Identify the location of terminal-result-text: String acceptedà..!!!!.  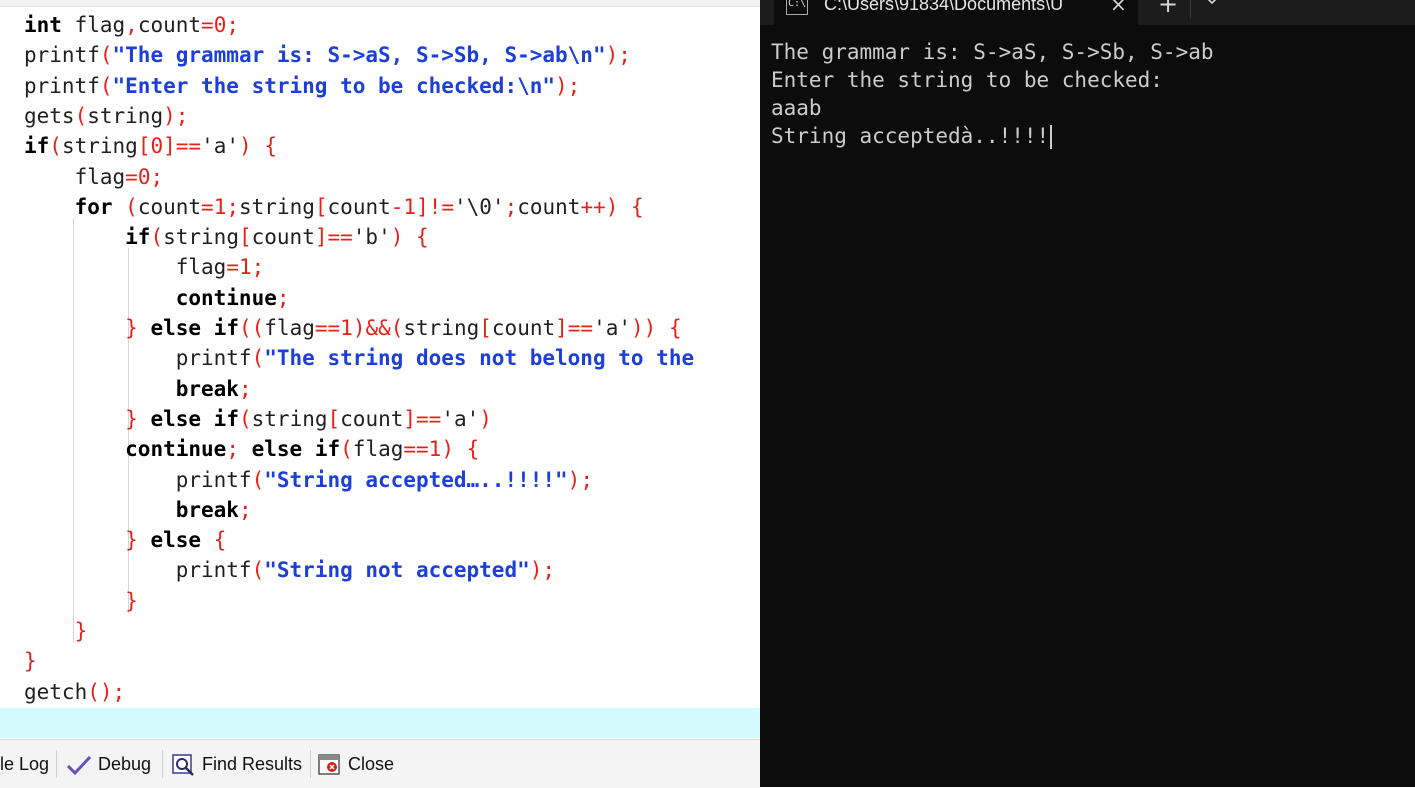
(910, 136).